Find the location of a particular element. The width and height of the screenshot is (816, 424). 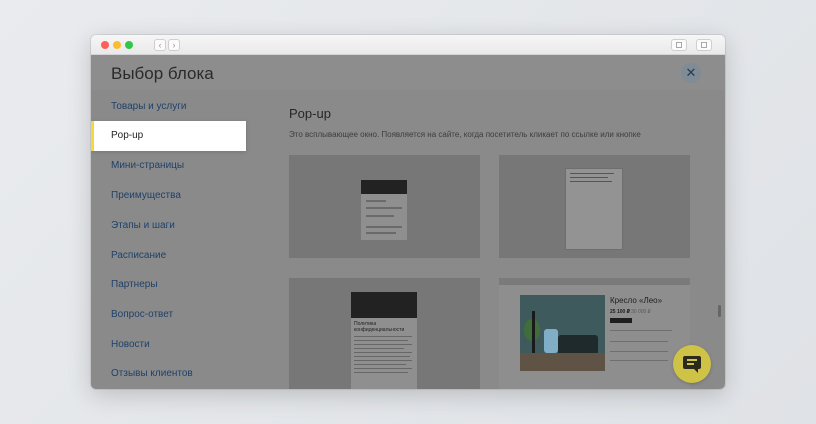

product-price: 25 100 ₽ is located at coordinates (620, 312).